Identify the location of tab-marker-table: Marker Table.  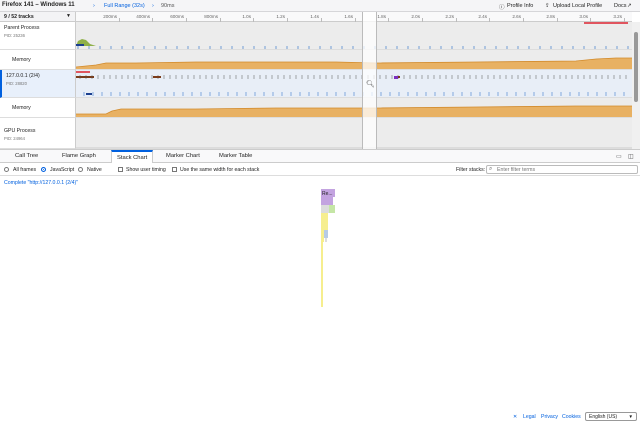
(235, 156).